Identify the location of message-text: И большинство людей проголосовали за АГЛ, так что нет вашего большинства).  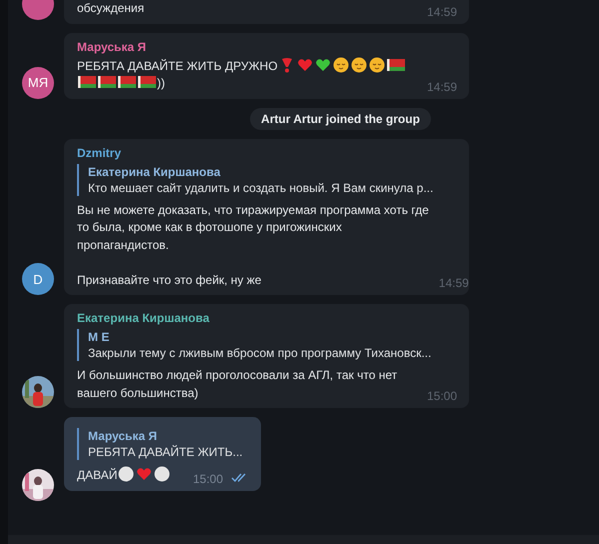
(237, 384).